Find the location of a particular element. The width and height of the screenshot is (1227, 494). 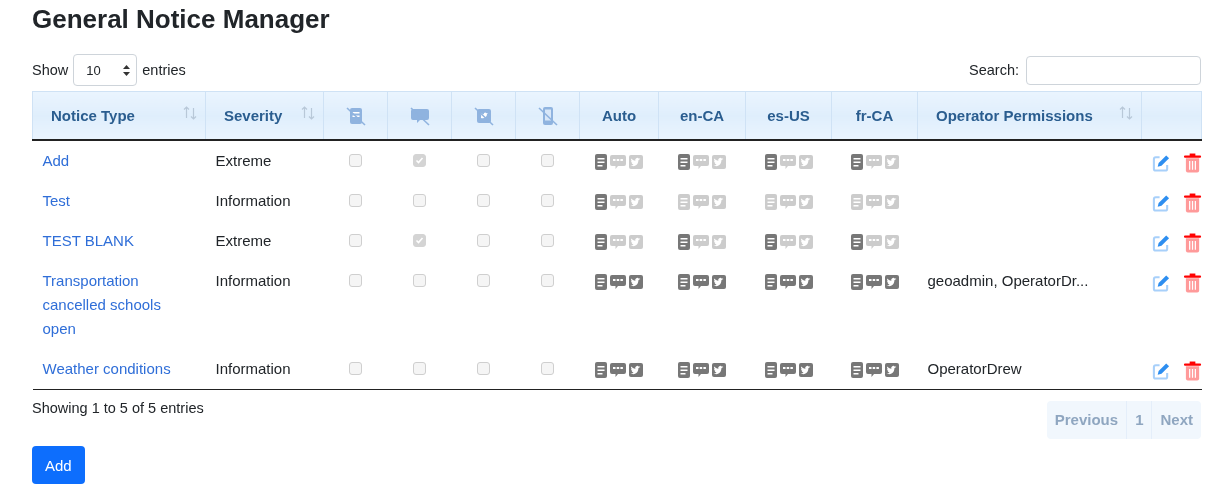

notice-type-link: Weather conditions is located at coordinates (112, 369).